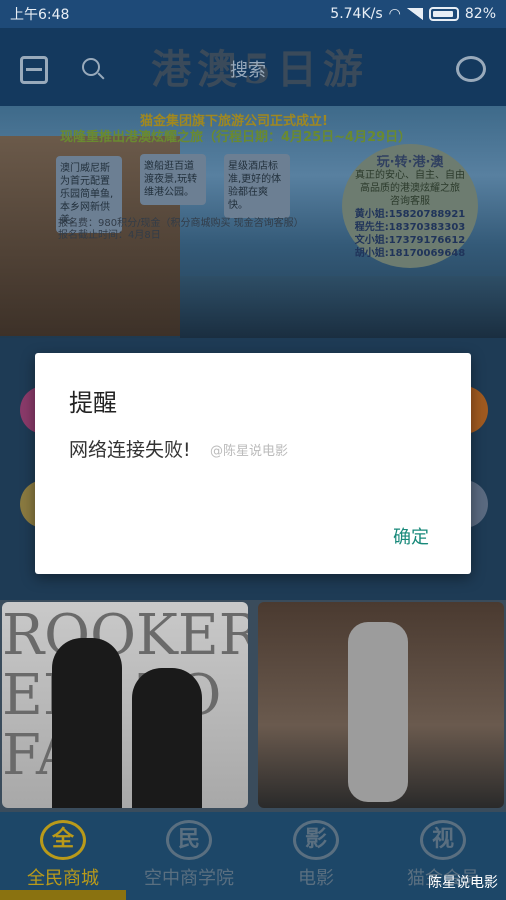 The image size is (506, 900). I want to click on nav-item-movie: 影 电影, so click(316, 851).